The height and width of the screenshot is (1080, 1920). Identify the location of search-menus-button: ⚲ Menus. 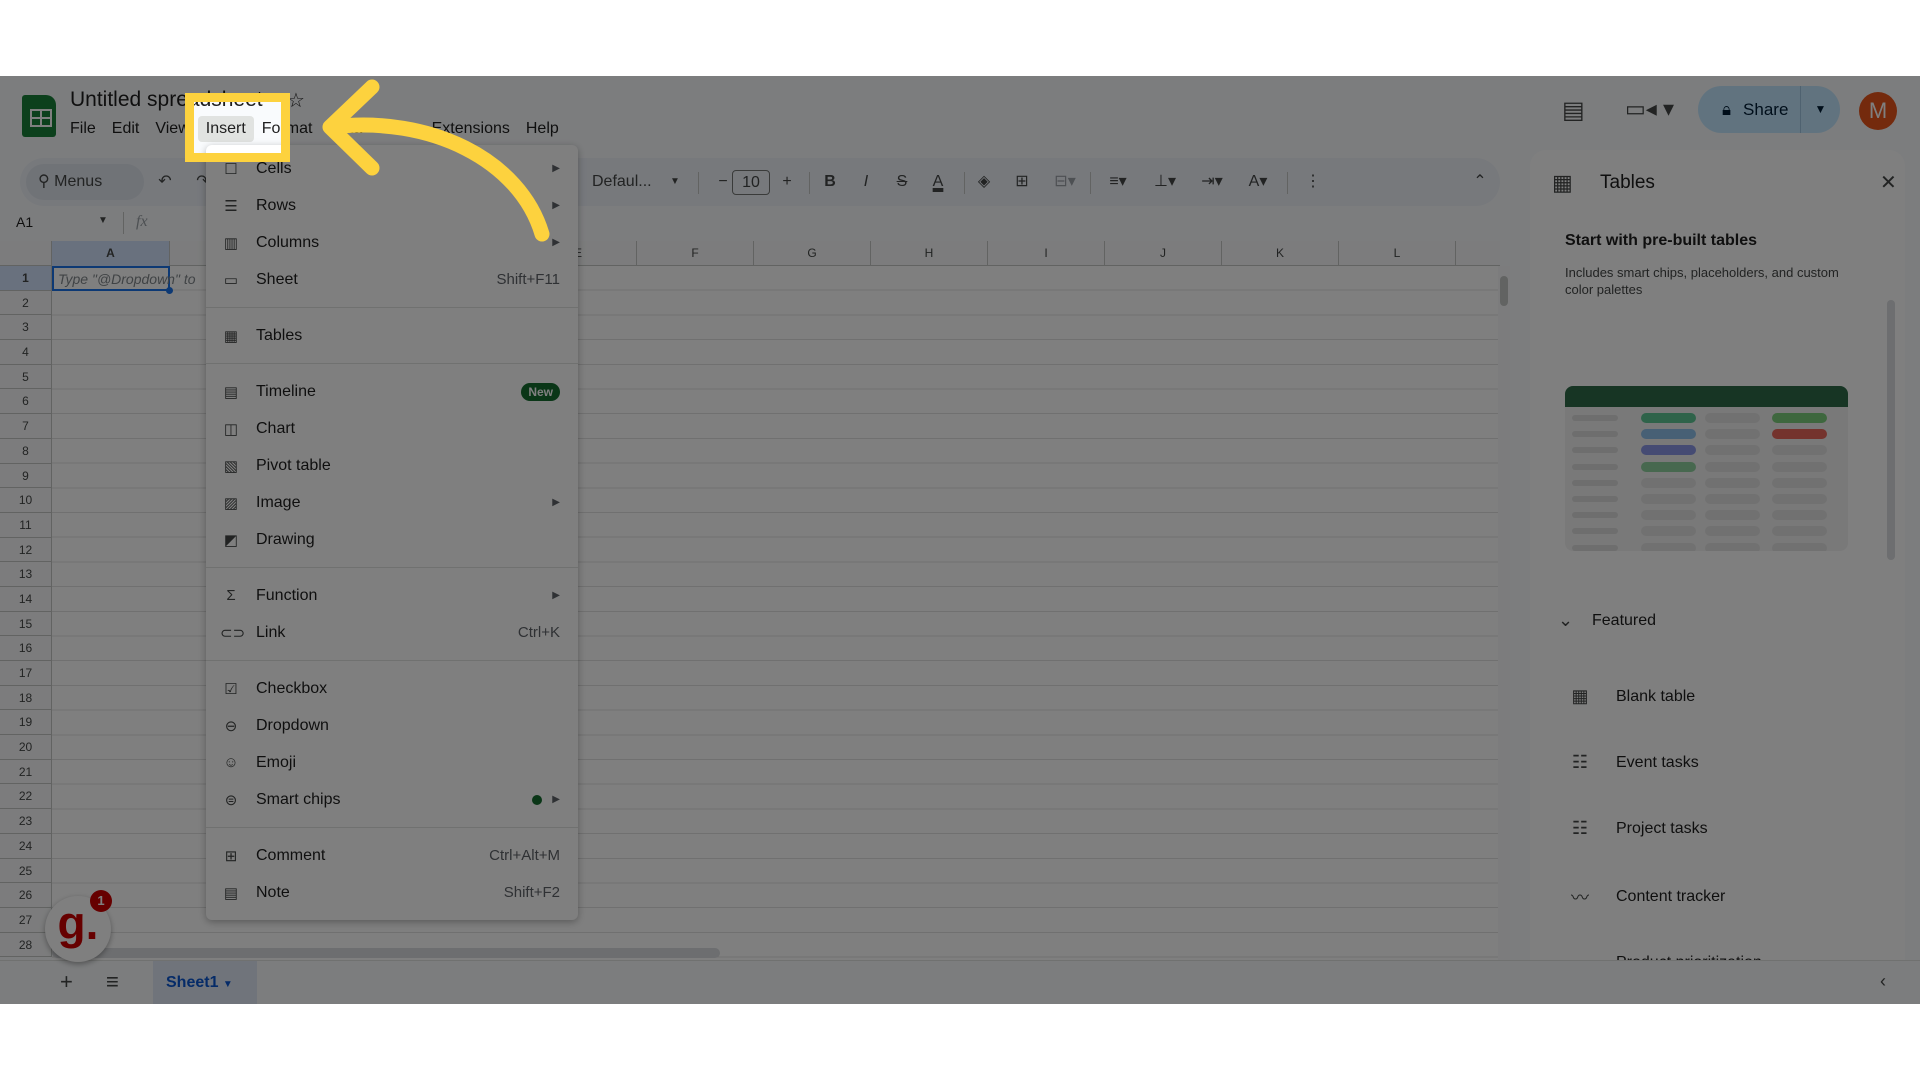
(85, 182).